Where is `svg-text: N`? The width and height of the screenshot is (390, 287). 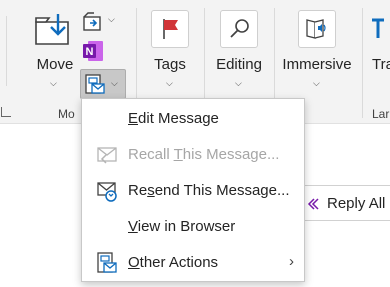
svg-text: N is located at coordinates (90, 52).